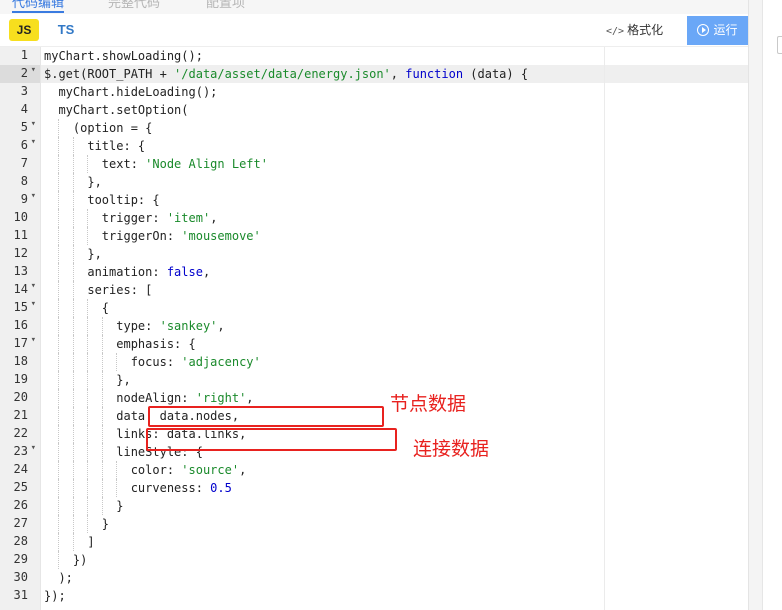  What do you see at coordinates (20, 434) in the screenshot?
I see `line-number: 22` at bounding box center [20, 434].